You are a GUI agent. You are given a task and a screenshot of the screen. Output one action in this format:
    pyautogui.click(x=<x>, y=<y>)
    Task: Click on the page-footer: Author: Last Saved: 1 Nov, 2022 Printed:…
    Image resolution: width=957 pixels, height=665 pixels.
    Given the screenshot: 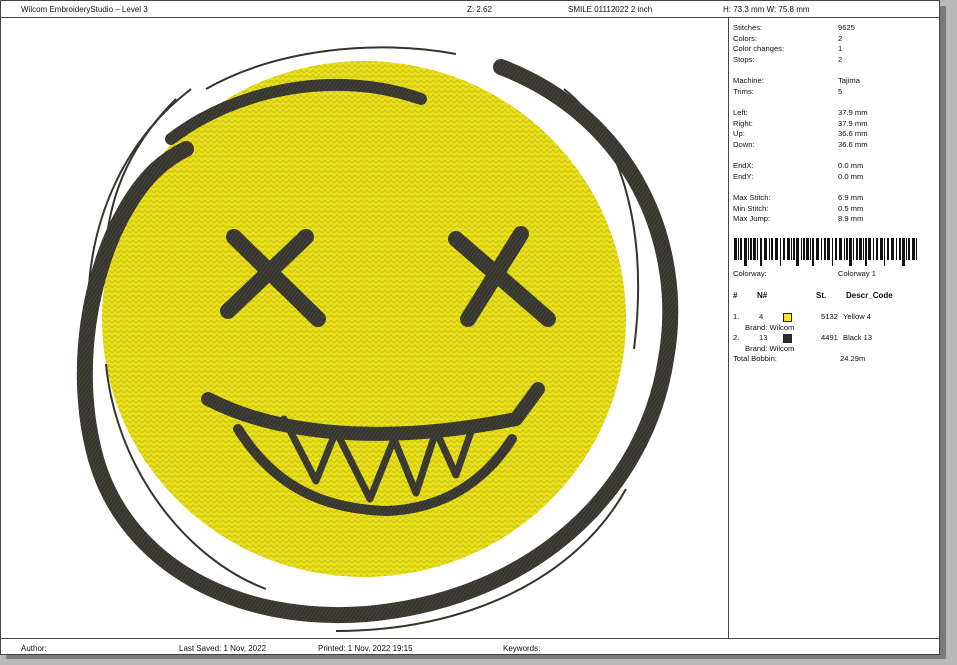 What is the action you would take?
    pyautogui.click(x=470, y=647)
    